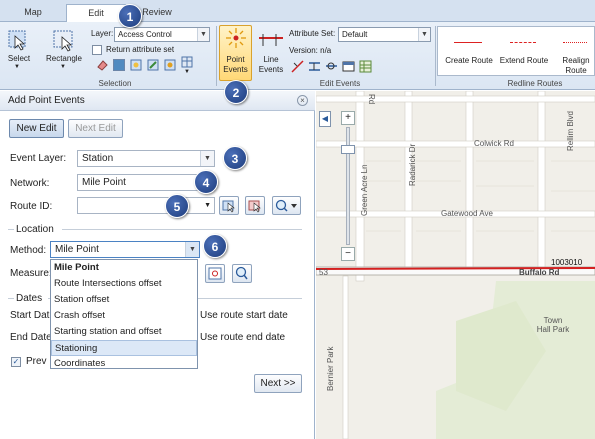  What do you see at coordinates (102, 65) in the screenshot?
I see `eraser-icon` at bounding box center [102, 65].